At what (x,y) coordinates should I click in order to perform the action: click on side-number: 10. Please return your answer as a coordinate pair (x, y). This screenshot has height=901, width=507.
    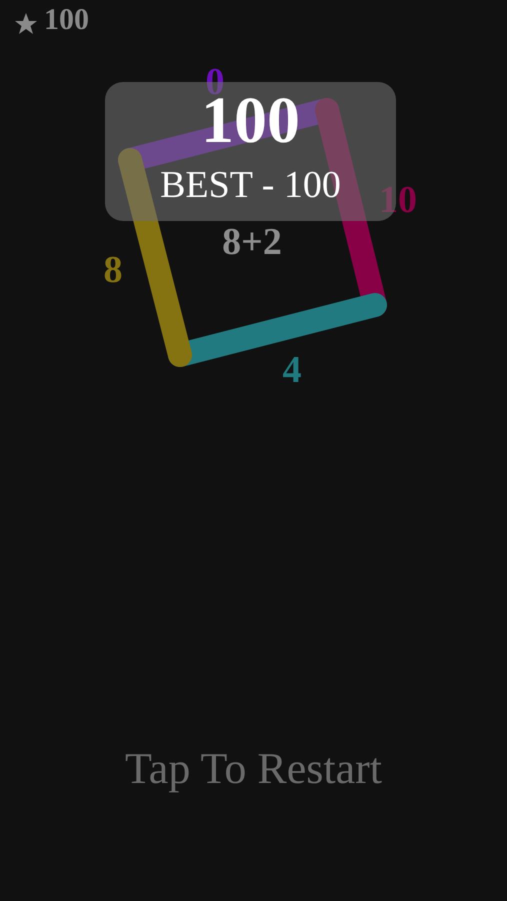
    Looking at the image, I should click on (398, 200).